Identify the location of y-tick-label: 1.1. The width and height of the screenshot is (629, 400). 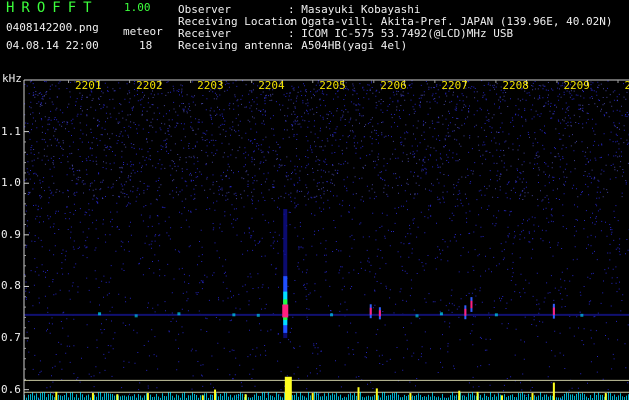
(11, 131).